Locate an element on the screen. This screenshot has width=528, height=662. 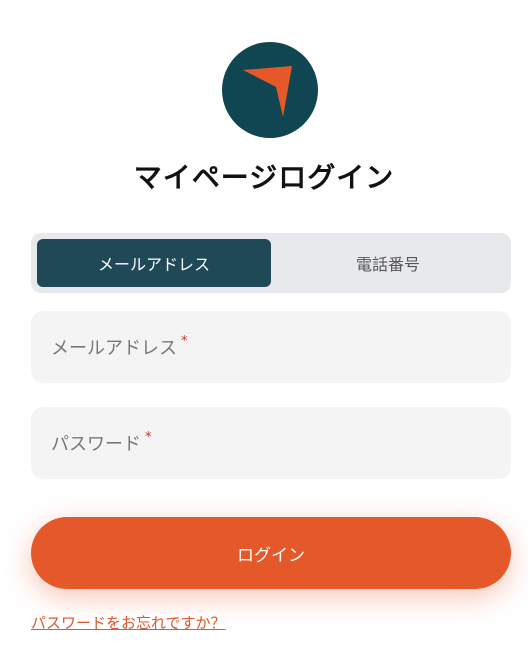
page-title: マイページログイン is located at coordinates (264, 177).